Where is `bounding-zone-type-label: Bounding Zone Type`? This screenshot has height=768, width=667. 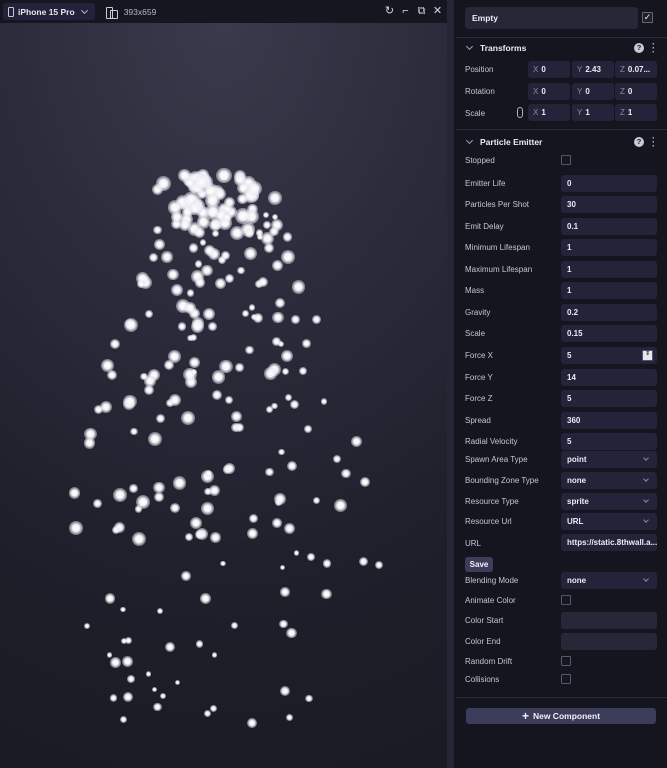 bounding-zone-type-label: Bounding Zone Type is located at coordinates (502, 480).